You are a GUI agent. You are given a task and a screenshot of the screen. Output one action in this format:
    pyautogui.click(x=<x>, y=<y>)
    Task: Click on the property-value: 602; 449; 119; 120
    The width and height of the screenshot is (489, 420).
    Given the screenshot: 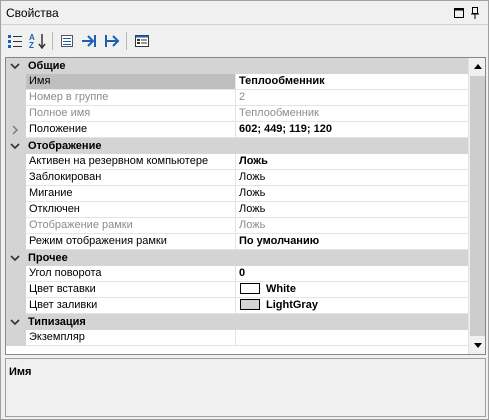 What is the action you would take?
    pyautogui.click(x=352, y=130)
    